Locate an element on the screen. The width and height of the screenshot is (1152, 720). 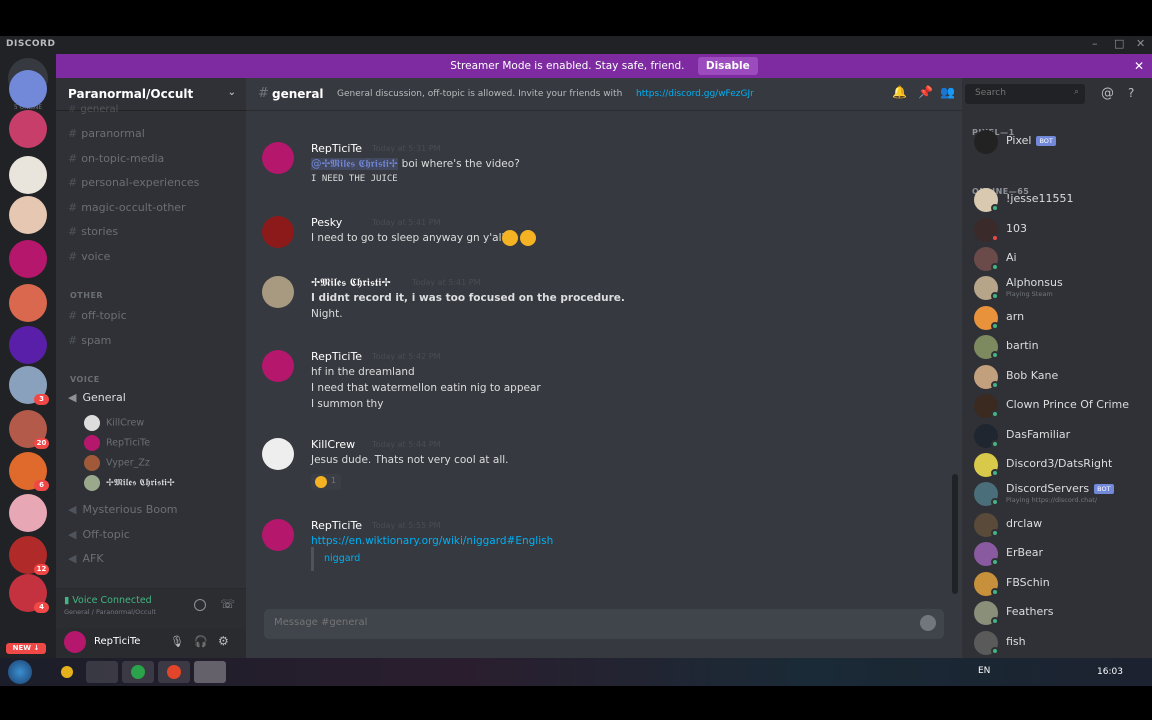
clock: 16:03 is located at coordinates (1110, 672).